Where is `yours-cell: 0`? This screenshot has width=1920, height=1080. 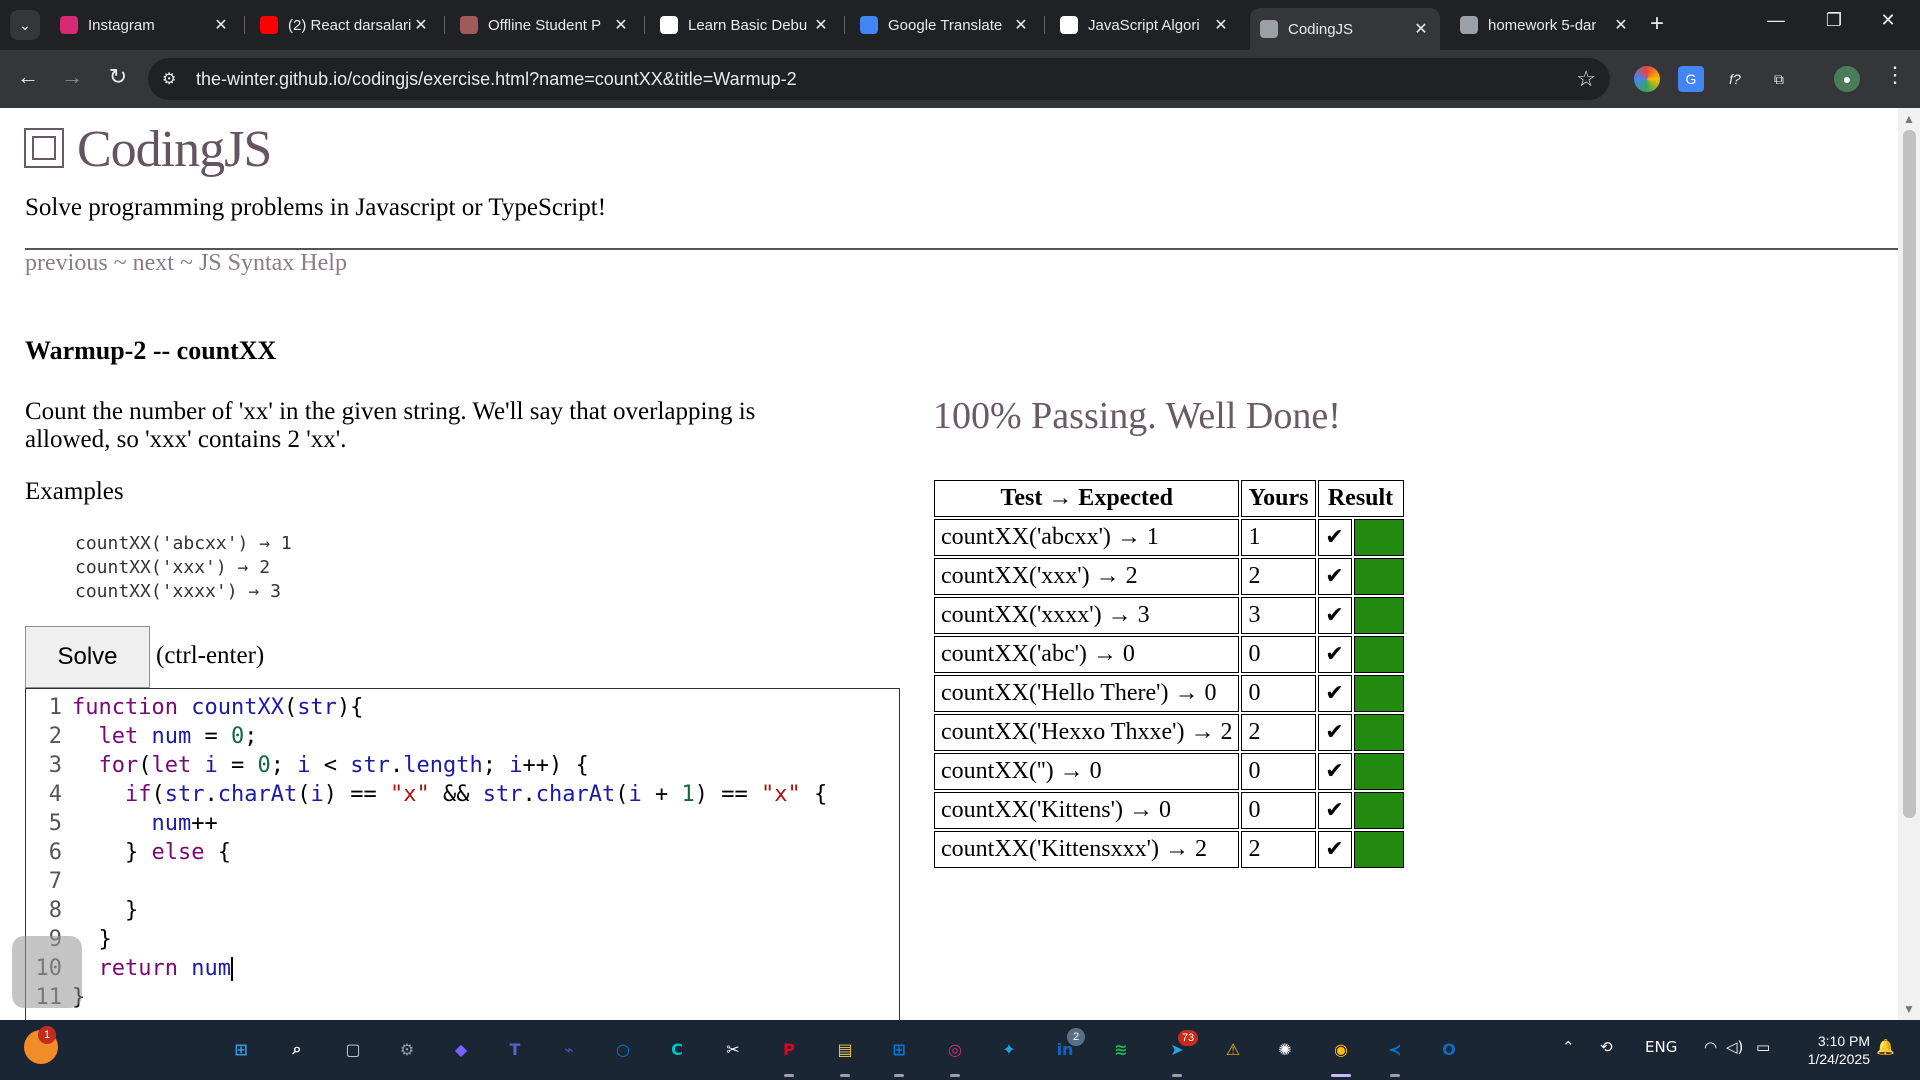 yours-cell: 0 is located at coordinates (1278, 654).